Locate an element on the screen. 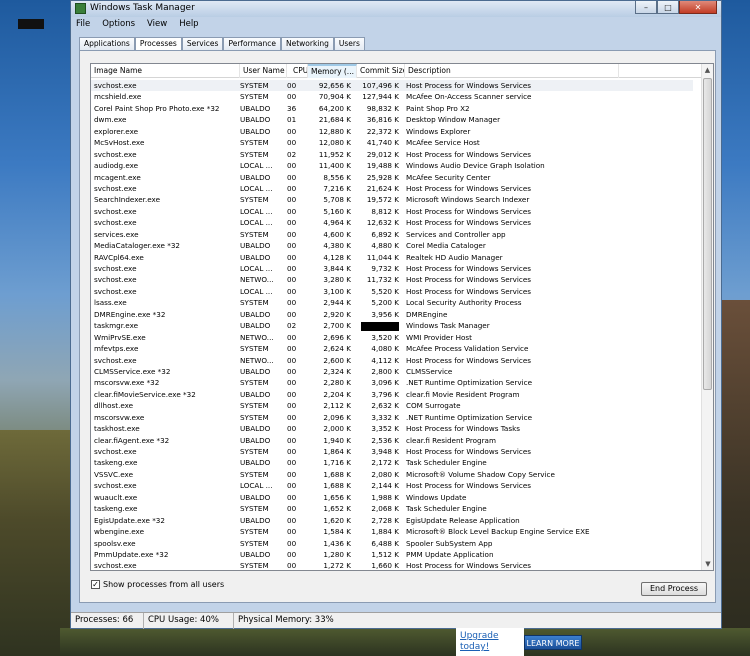  column-description: Description is located at coordinates (512, 71).